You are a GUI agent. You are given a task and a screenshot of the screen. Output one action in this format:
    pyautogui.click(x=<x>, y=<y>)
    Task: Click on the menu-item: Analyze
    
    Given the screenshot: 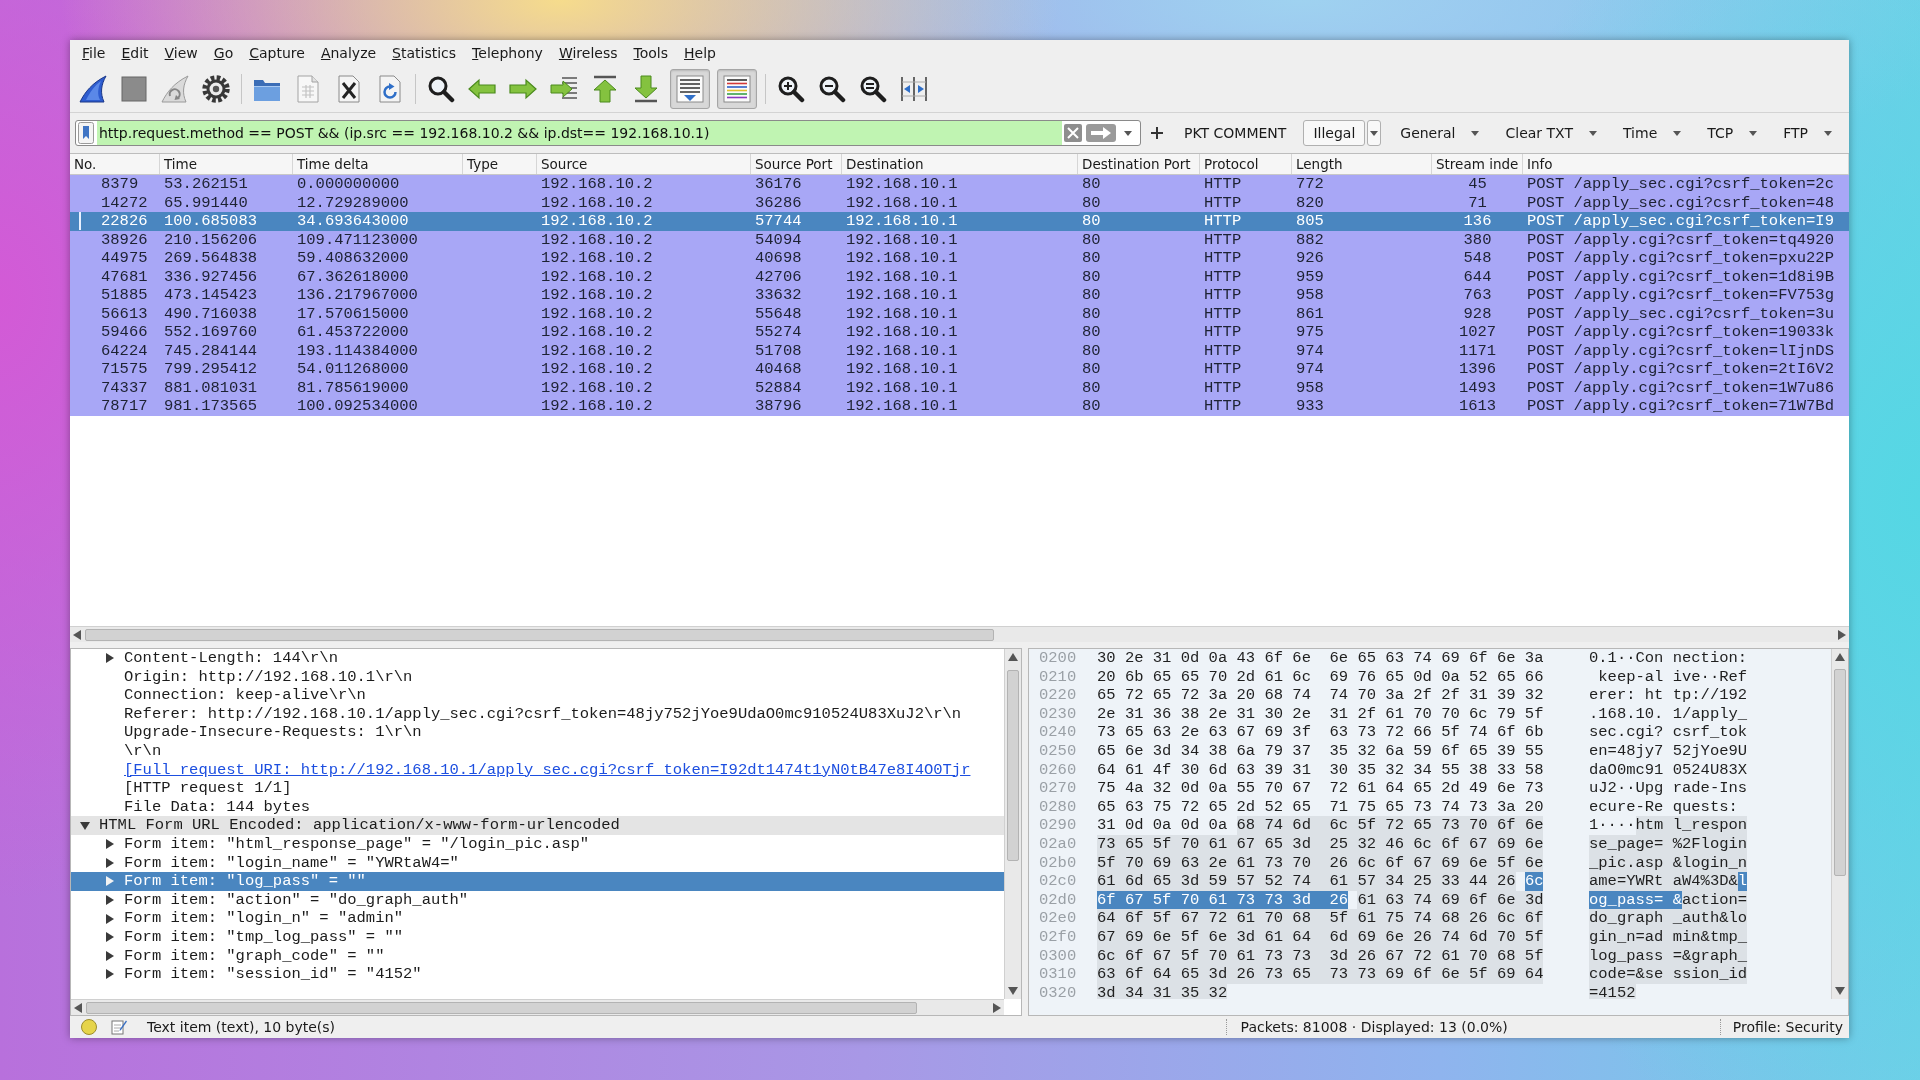 What is the action you would take?
    pyautogui.click(x=348, y=53)
    